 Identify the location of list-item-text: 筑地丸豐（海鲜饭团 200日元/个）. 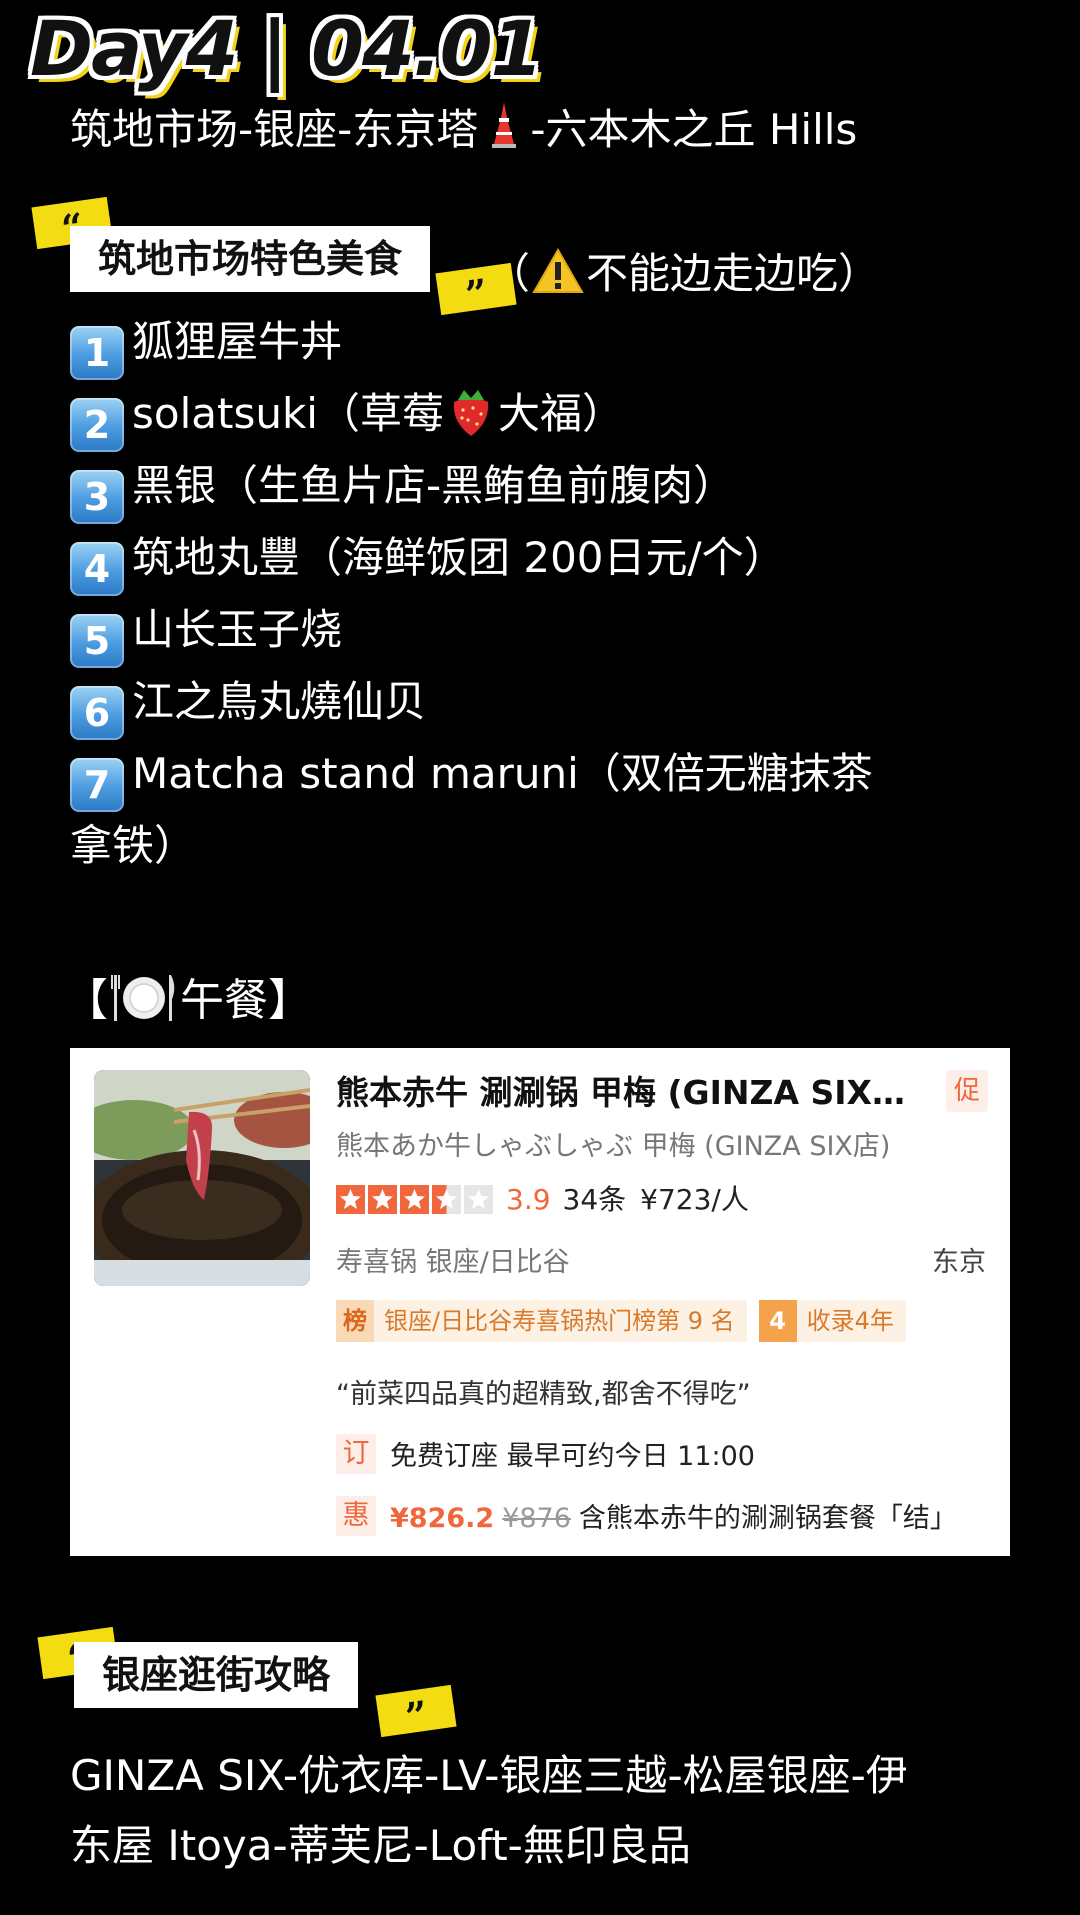
(459, 557).